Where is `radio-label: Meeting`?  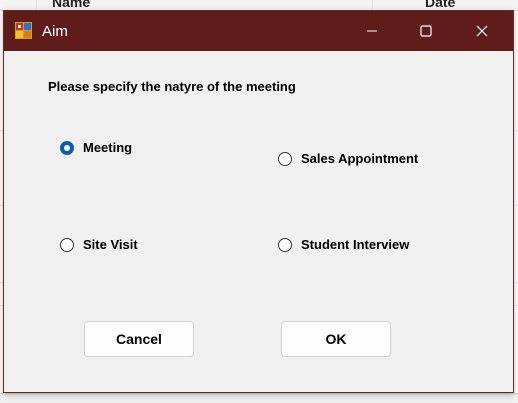
radio-label: Meeting is located at coordinates (107, 147).